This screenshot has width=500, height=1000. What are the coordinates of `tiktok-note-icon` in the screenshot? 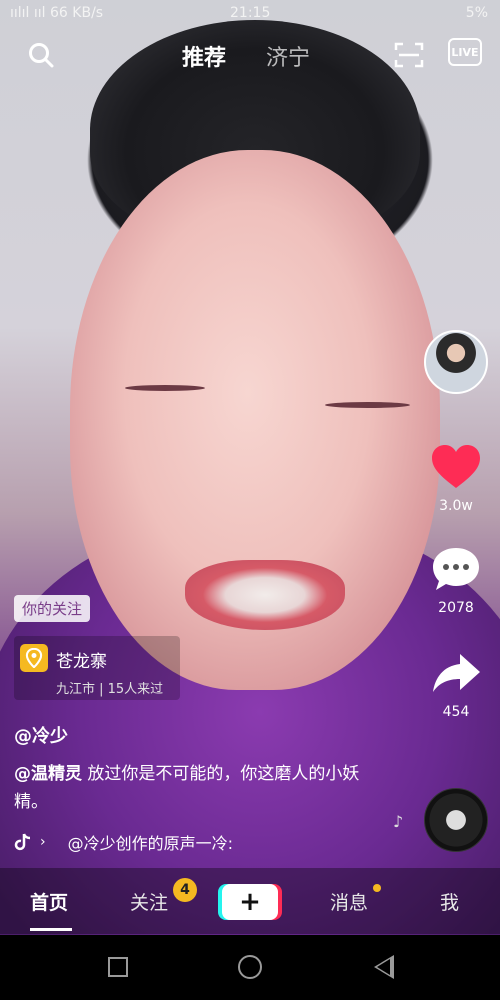 It's located at (22, 842).